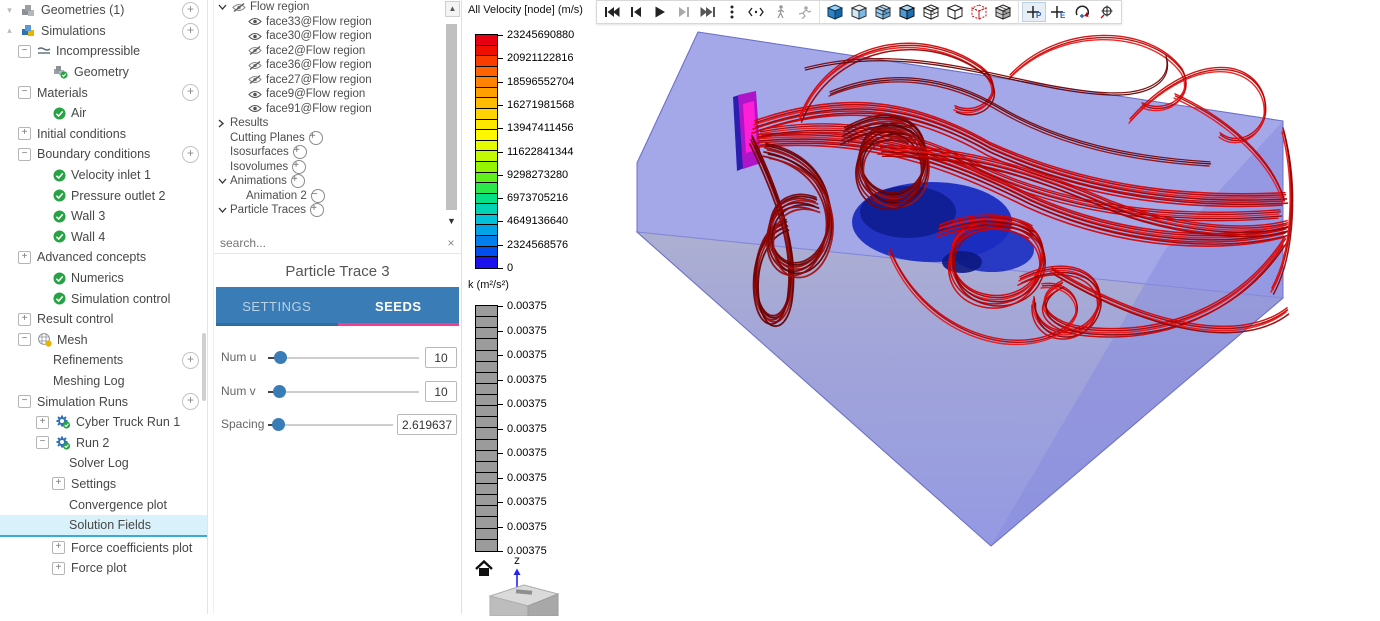 This screenshot has width=1380, height=621. What do you see at coordinates (103, 72) in the screenshot?
I see `sidebar-item-geometry: Geometry` at bounding box center [103, 72].